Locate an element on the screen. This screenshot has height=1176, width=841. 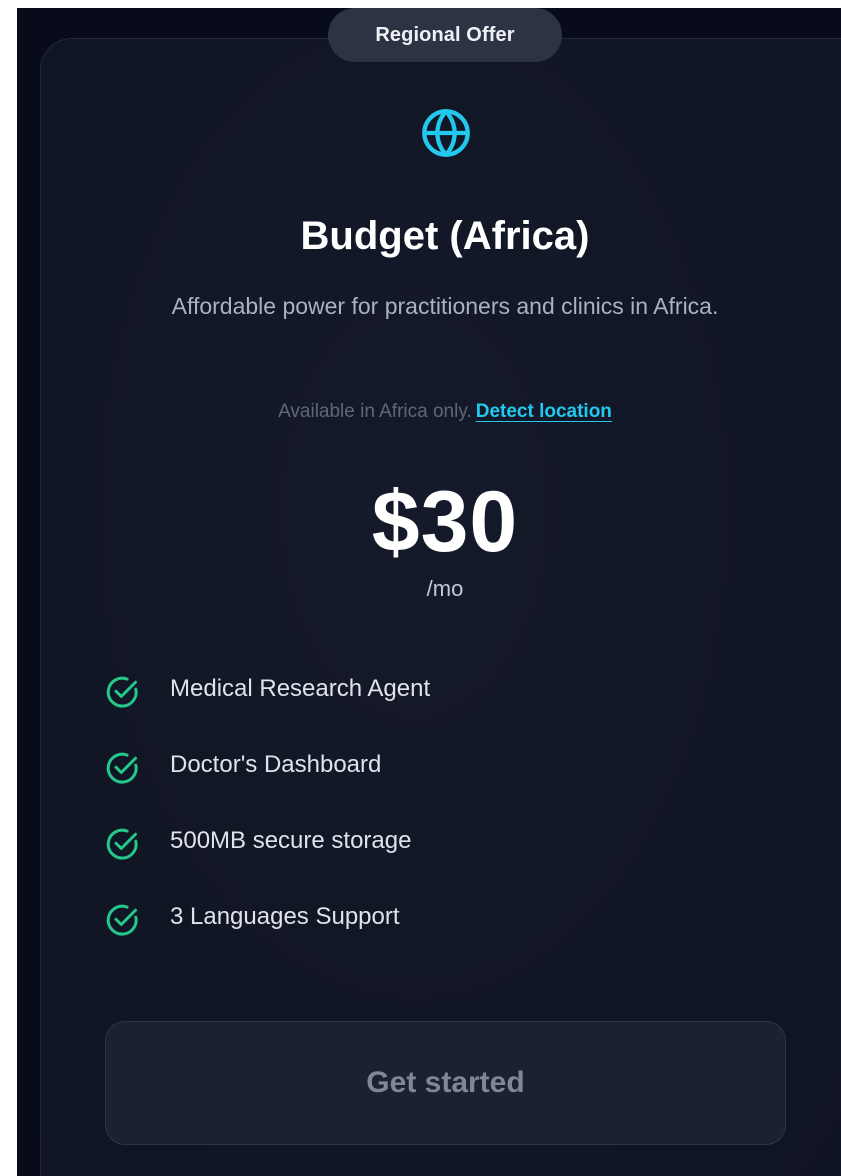
regional-offer-badge: Regional Offer is located at coordinates (445, 35).